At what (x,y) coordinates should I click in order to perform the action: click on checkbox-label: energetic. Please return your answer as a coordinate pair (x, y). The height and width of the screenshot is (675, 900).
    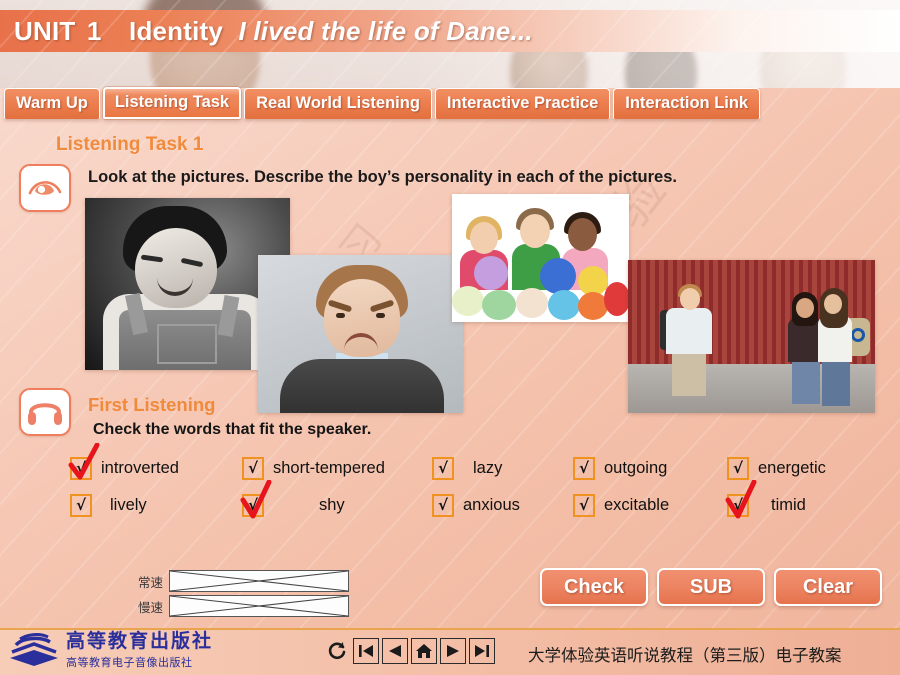
    Looking at the image, I should click on (792, 468).